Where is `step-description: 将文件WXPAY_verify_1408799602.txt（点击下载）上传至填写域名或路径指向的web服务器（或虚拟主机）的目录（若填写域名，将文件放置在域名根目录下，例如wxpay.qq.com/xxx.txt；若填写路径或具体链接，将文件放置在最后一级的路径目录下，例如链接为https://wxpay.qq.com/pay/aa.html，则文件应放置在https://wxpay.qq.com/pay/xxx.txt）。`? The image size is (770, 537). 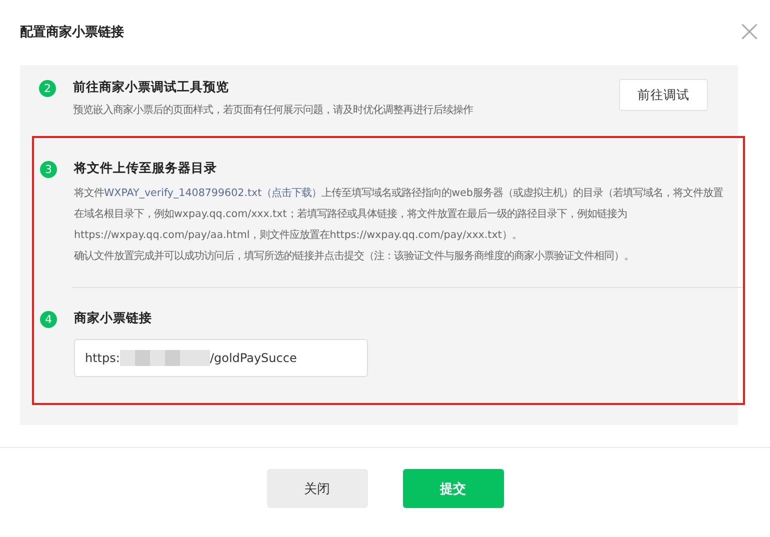 step-description: 将文件WXPAY_verify_1408799602.txt（点击下载）上传至填写域名或路径指向的web服务器（或虚拟主机）的目录（若填写域名，将文件放置在域名根目录下，例如wxpay.qq.com/xxx.txt；若填写路径或具体链接，将文件放置在最后一级的路径目录下，例如链接为https://wxpay.qq.com/pay/aa.html，则文件应放置在https://wxpay.qq.com/pay/xxx.txt）。 is located at coordinates (398, 214).